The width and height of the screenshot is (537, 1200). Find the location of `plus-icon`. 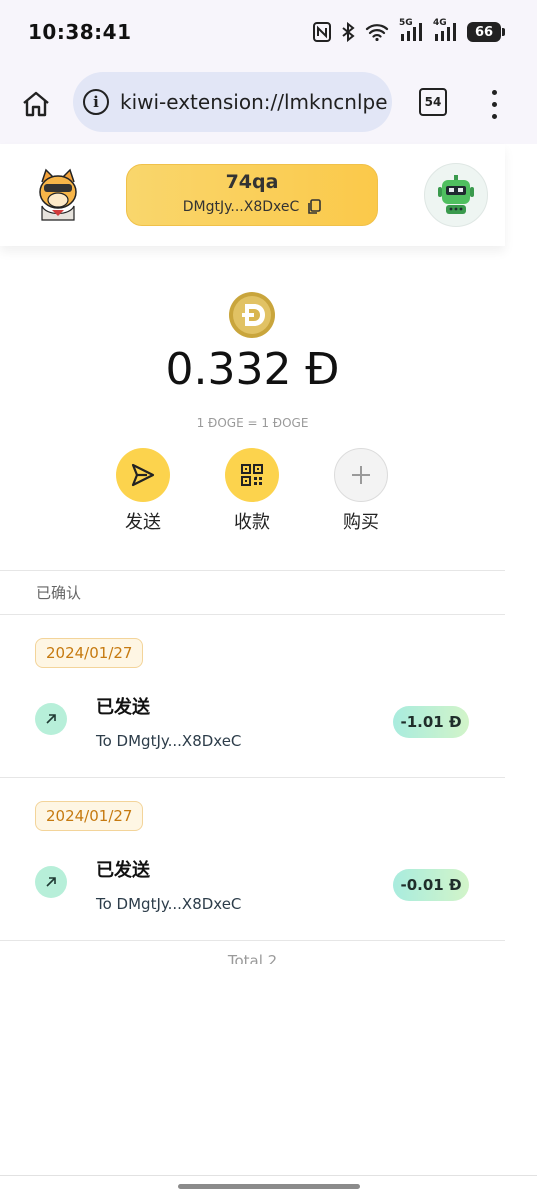

plus-icon is located at coordinates (361, 475).